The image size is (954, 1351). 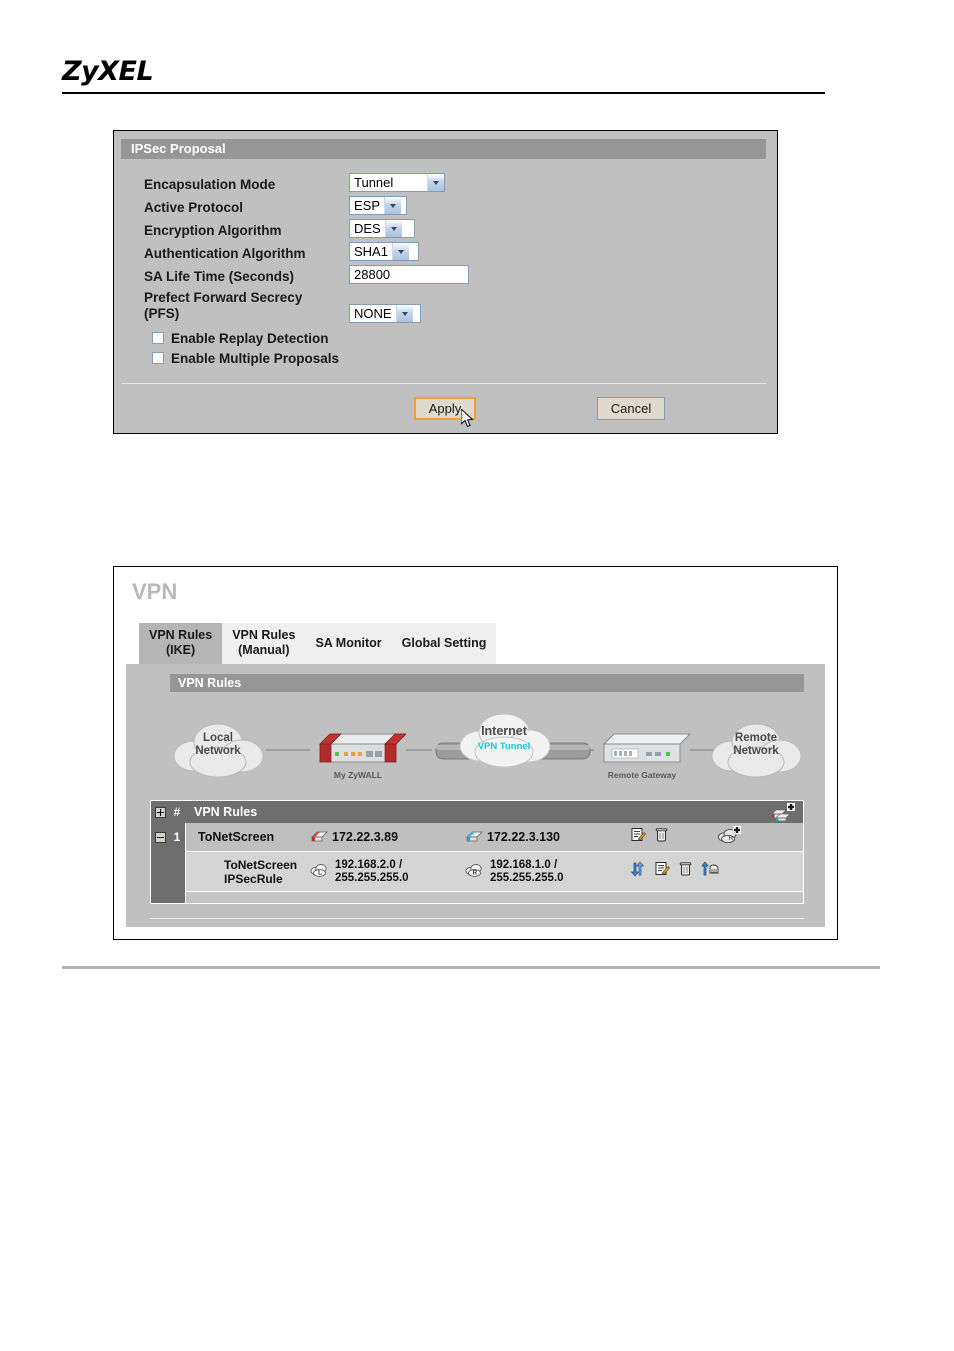 What do you see at coordinates (448, 358) in the screenshot?
I see `checkbox-row-multiple-proposals: Enable Multiple Proposals` at bounding box center [448, 358].